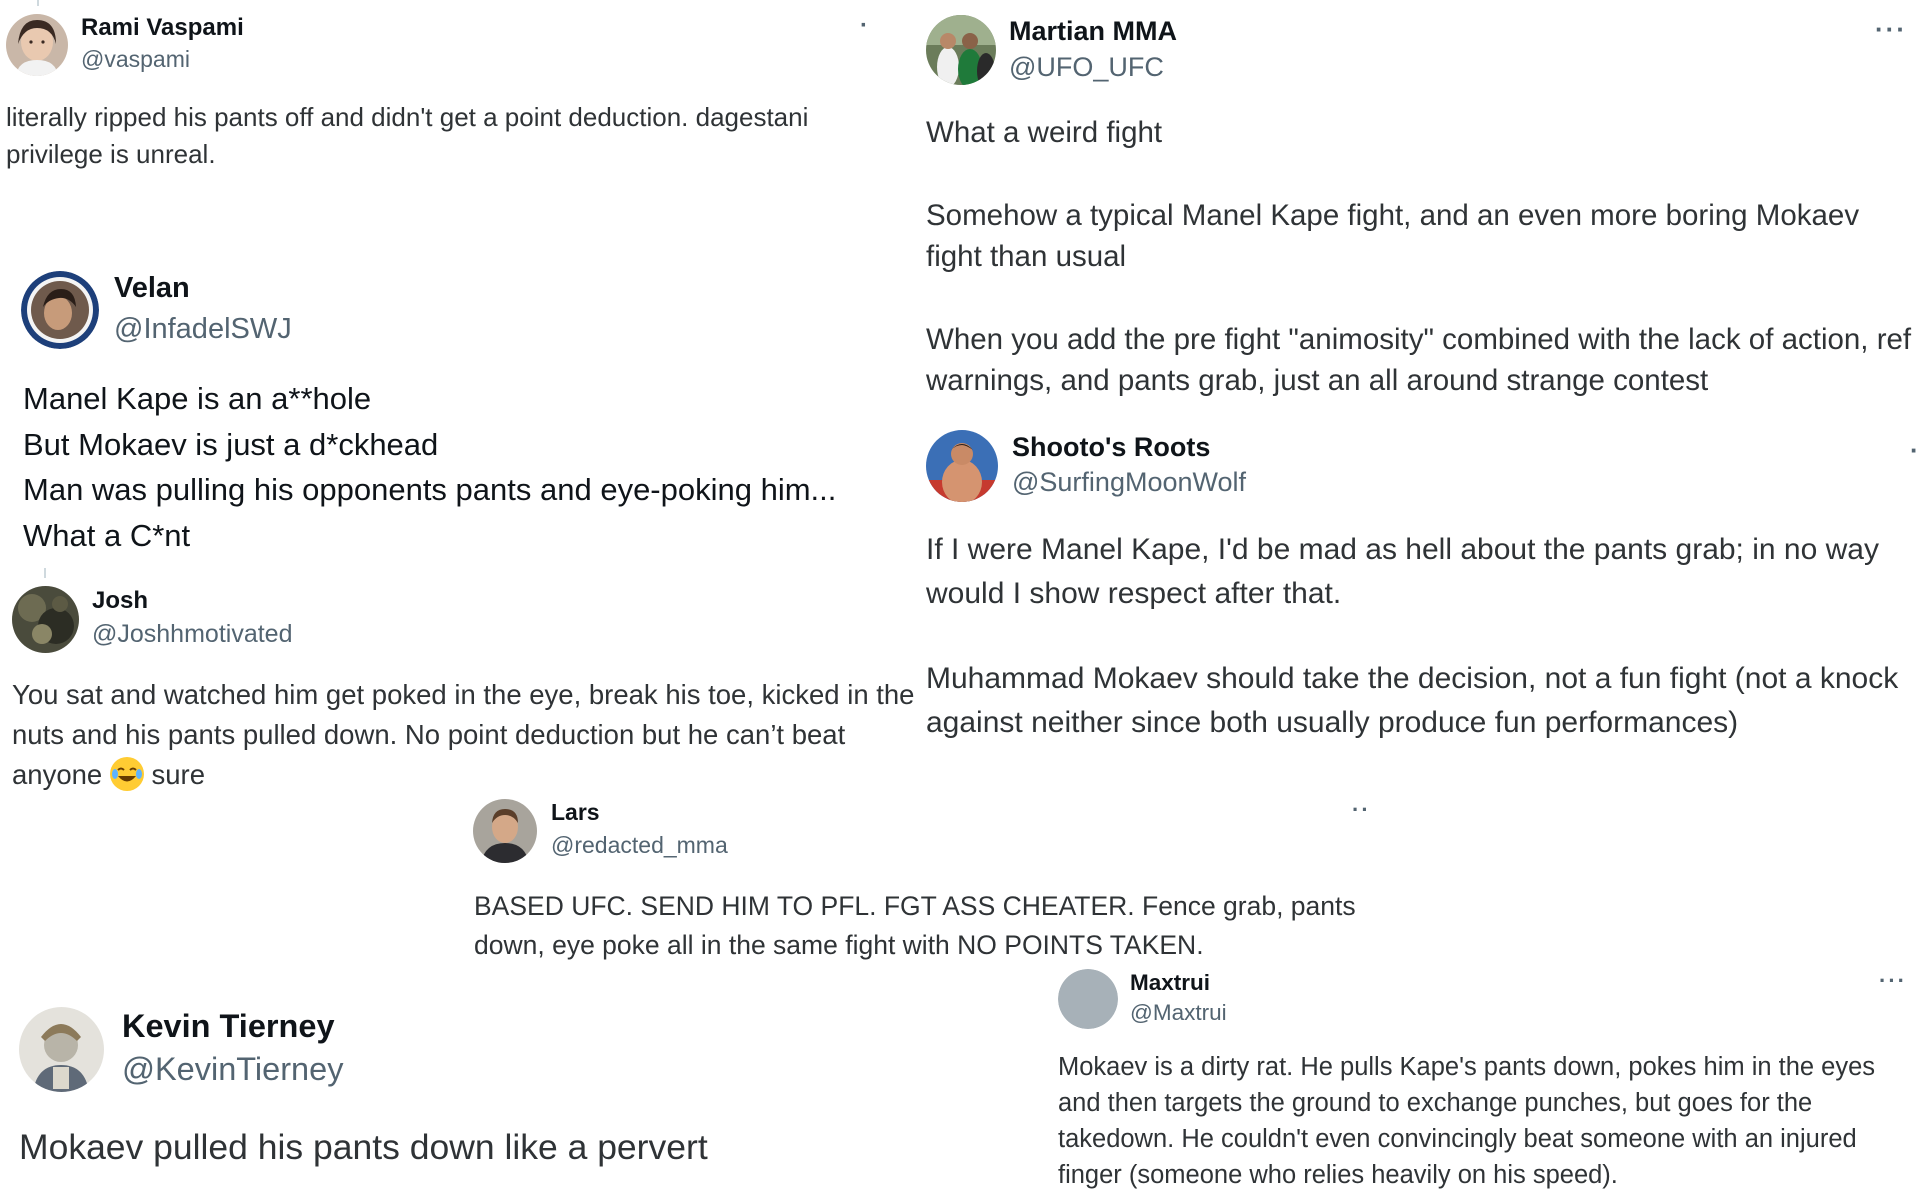 This screenshot has height=1200, width=1920. Describe the element at coordinates (1044, 132) in the screenshot. I see `tweet-paragraph: What a weird fight` at that location.